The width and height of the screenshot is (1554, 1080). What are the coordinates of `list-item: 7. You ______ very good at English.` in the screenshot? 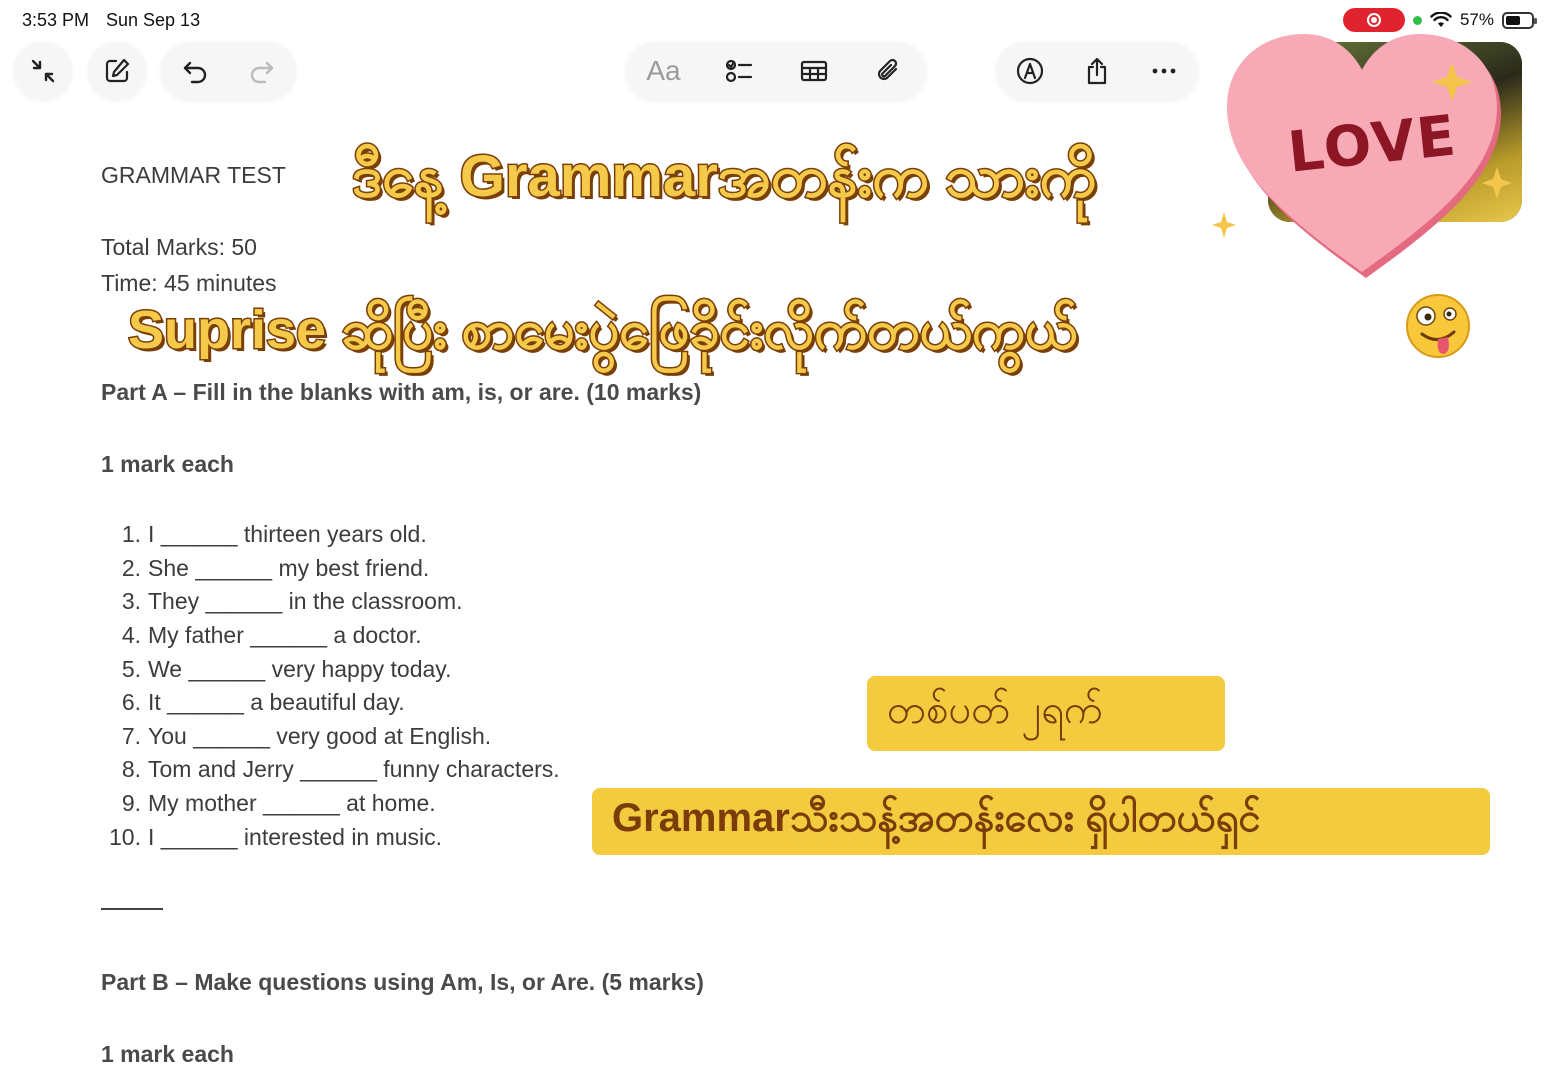 It's located at (451, 737).